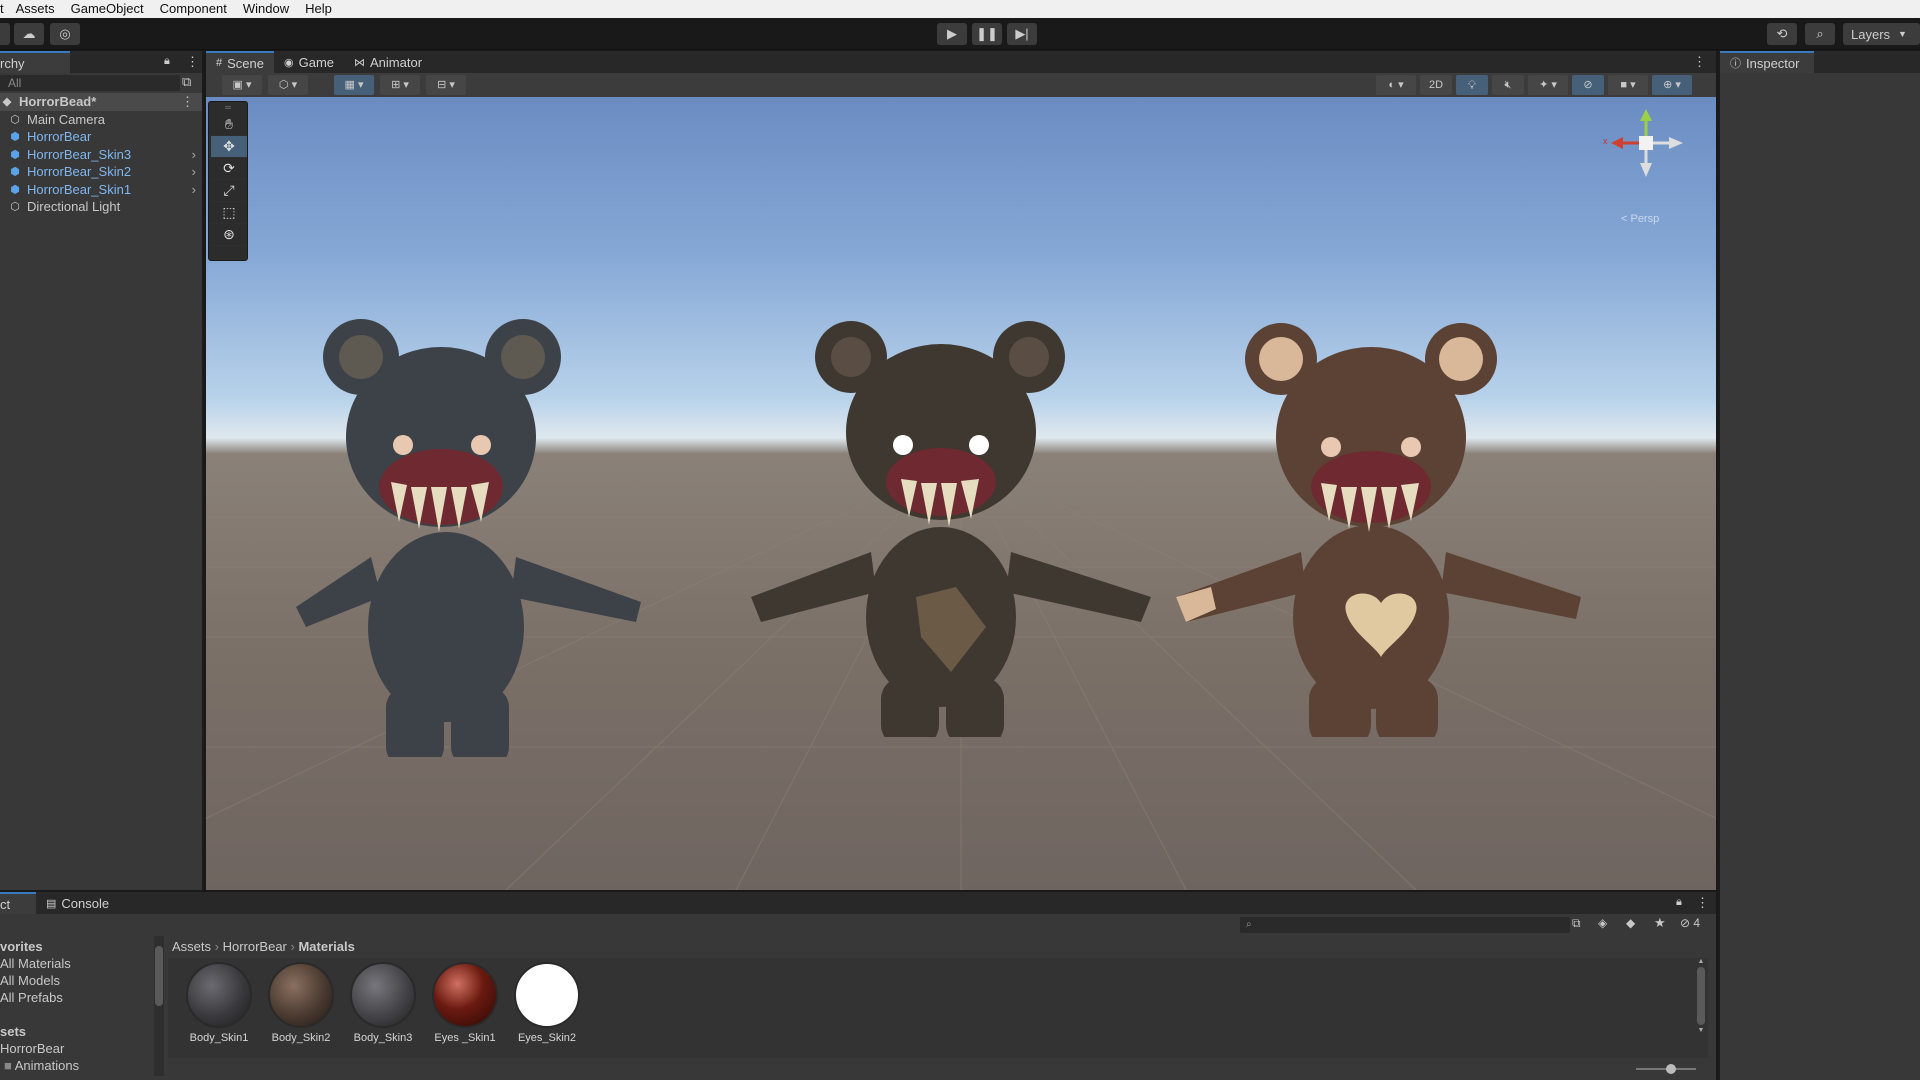 This screenshot has width=1920, height=1080. Describe the element at coordinates (301, 1003) in the screenshot. I see `asset-body-skin2: Body_Skin2` at that location.